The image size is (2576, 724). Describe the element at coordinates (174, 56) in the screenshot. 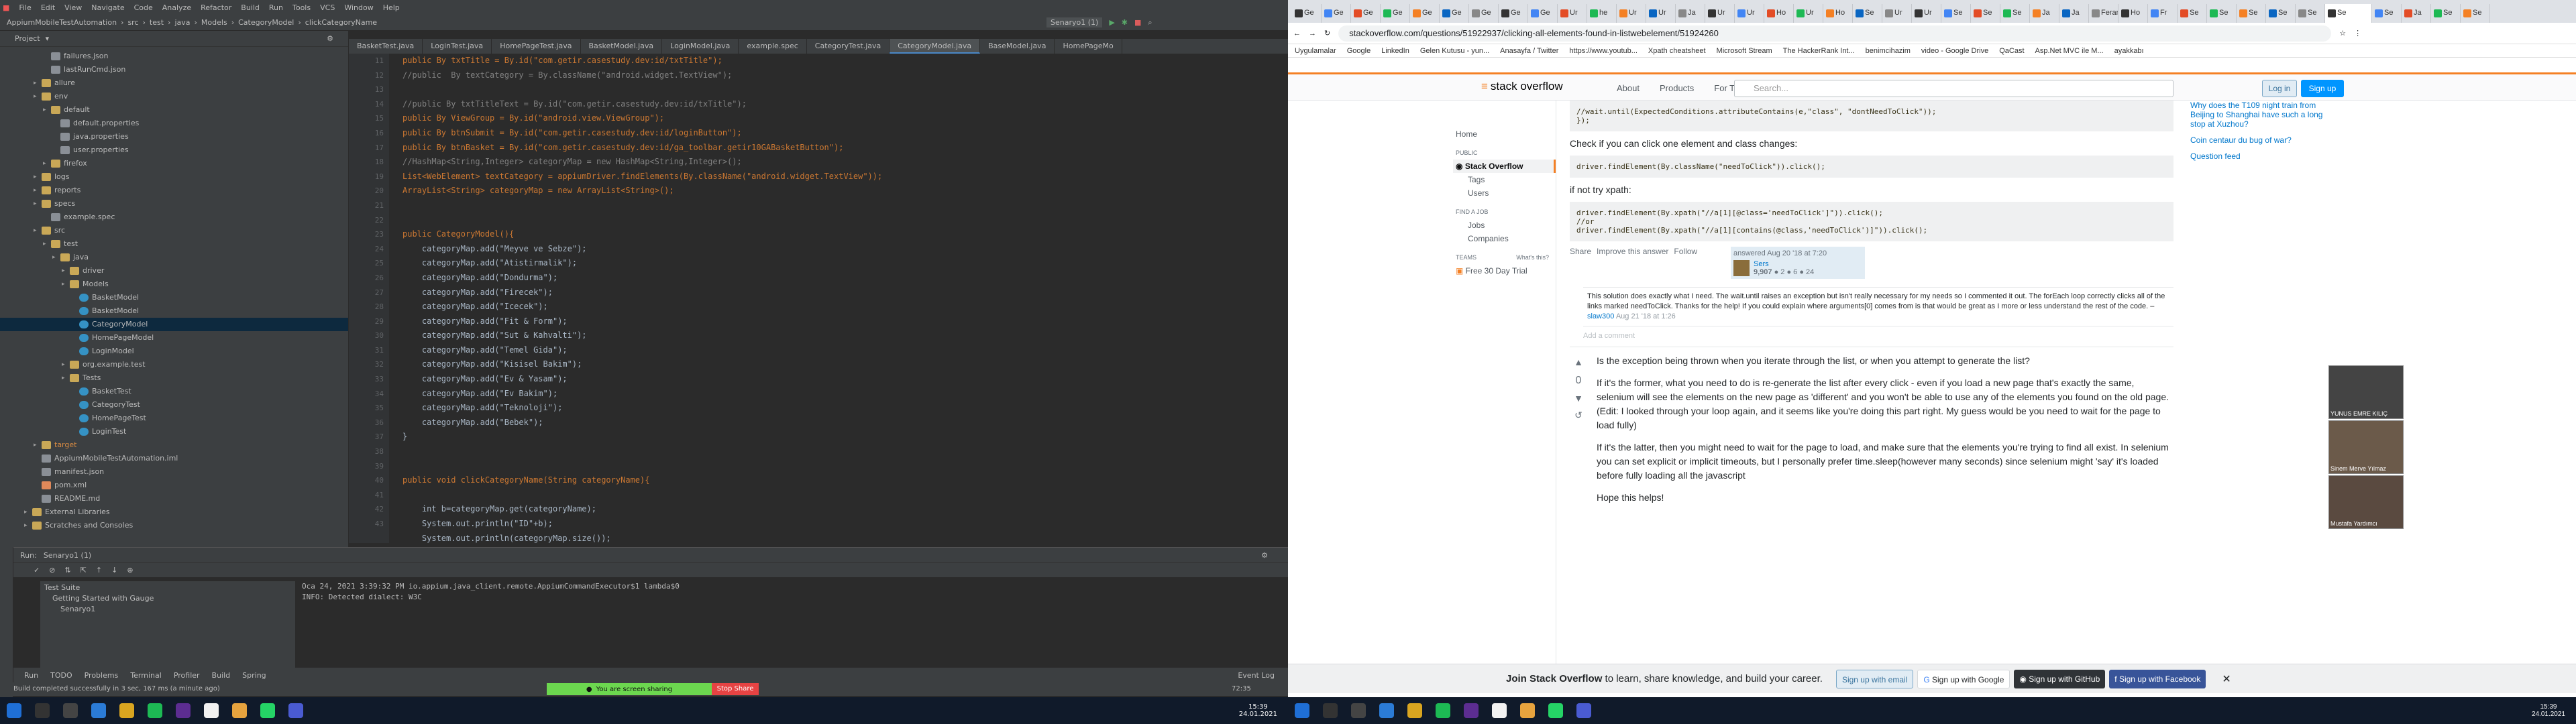

I see `tree-item: failures.json` at that location.